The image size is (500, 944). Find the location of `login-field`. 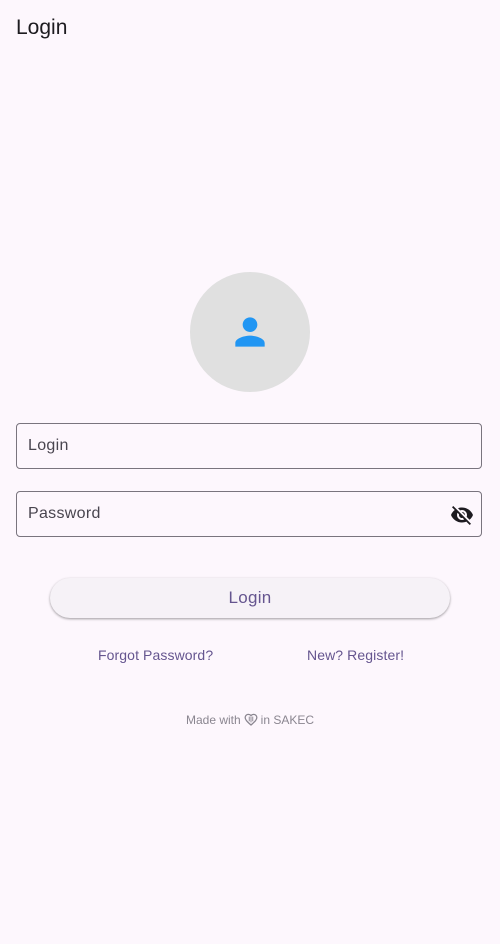

login-field is located at coordinates (249, 446).